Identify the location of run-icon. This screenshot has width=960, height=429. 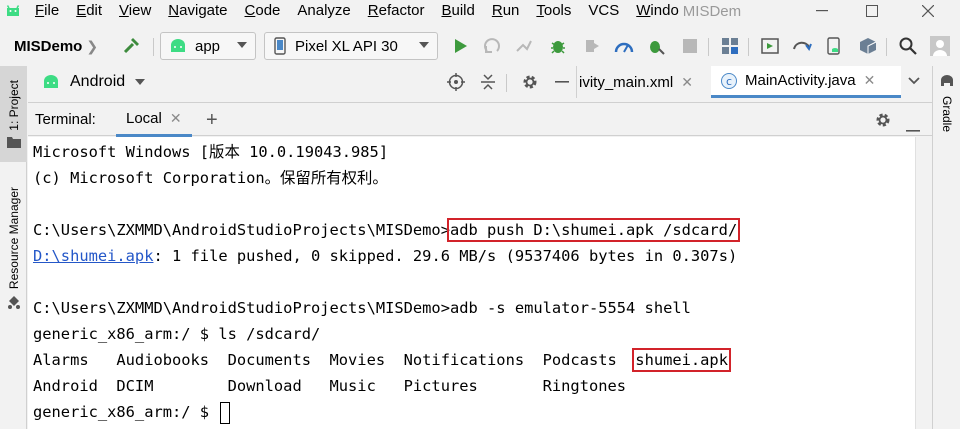
(460, 46).